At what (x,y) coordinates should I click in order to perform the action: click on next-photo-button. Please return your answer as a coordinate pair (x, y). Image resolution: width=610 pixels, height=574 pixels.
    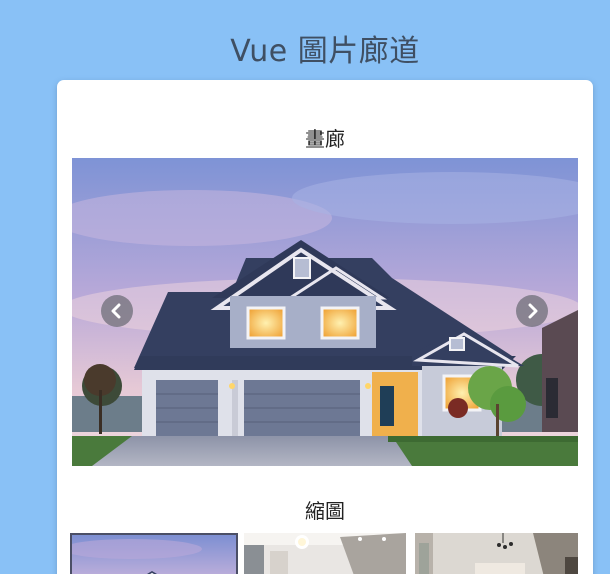
    Looking at the image, I should click on (532, 311).